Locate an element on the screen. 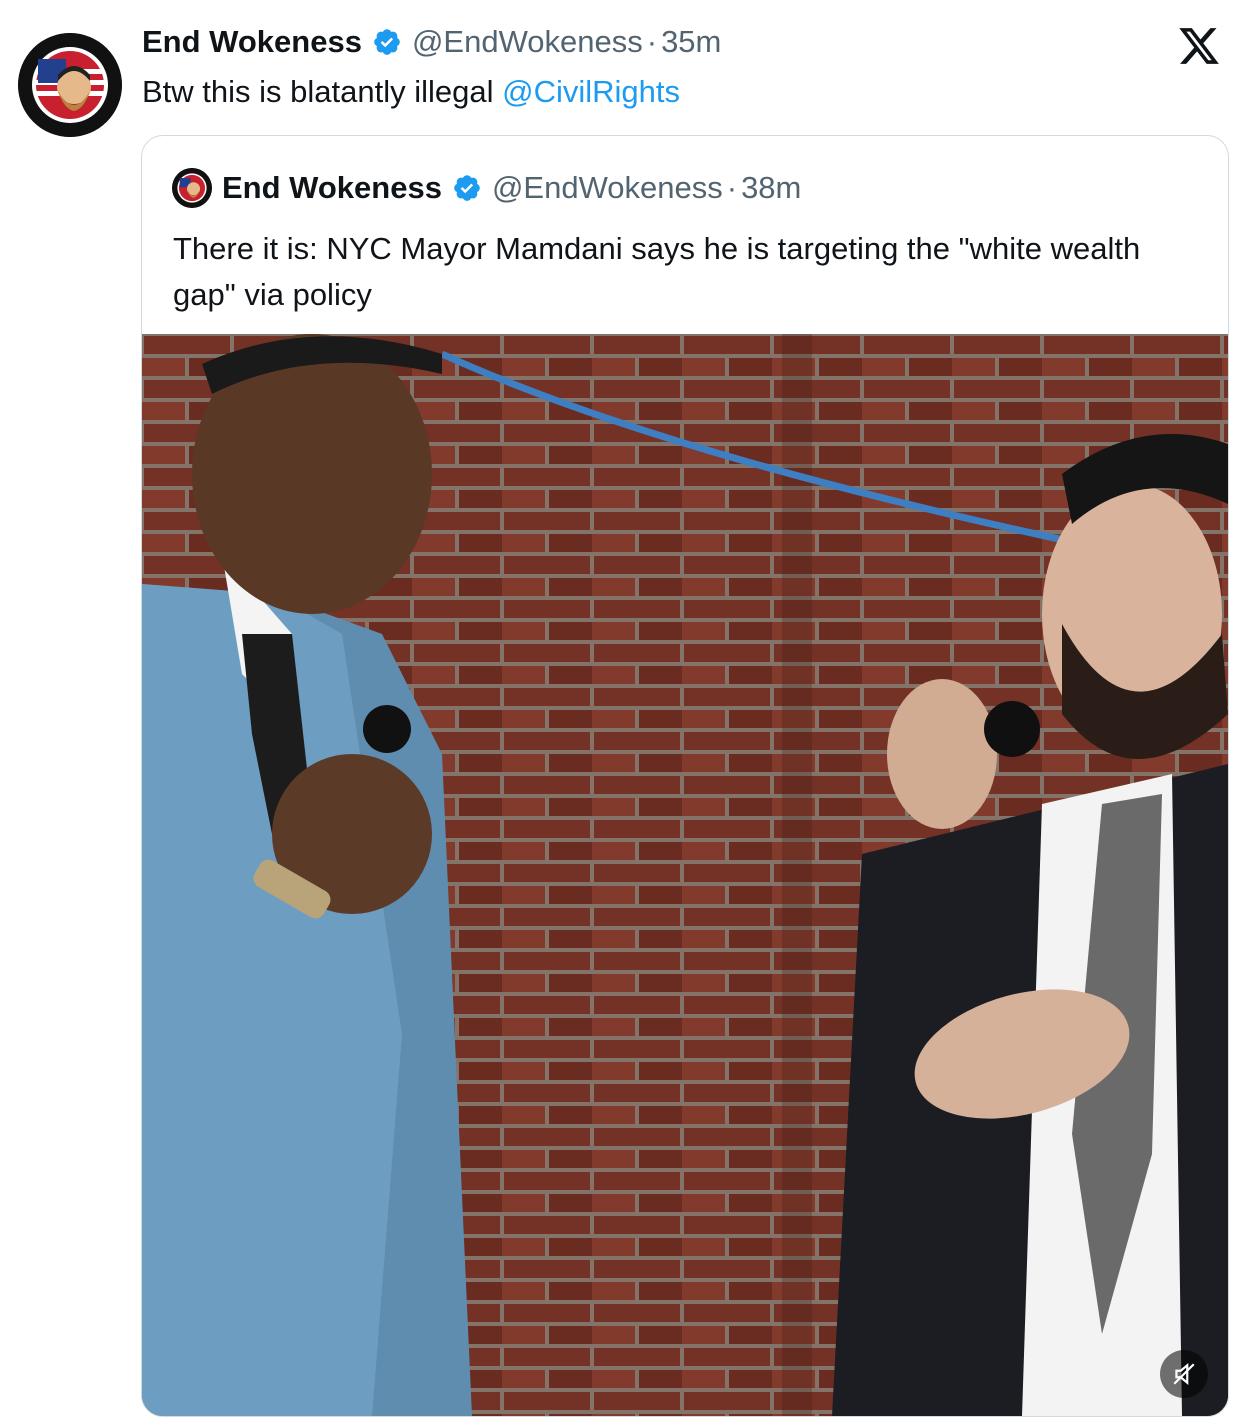 This screenshot has width=1245, height=1428. tweet-header: End Wokeness @EndWokeness · 35m is located at coordinates (431, 42).